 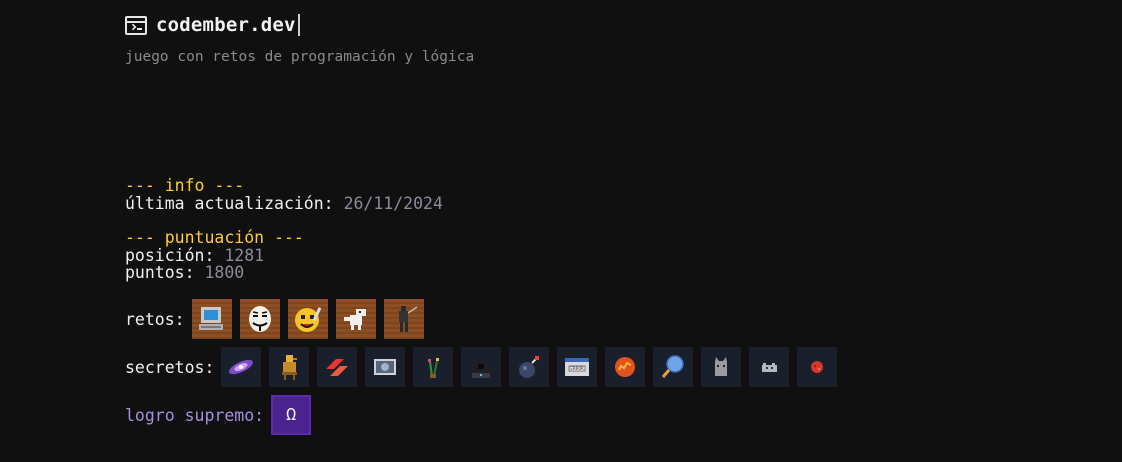 What do you see at coordinates (259, 319) in the screenshot?
I see `mask-badge-icon` at bounding box center [259, 319].